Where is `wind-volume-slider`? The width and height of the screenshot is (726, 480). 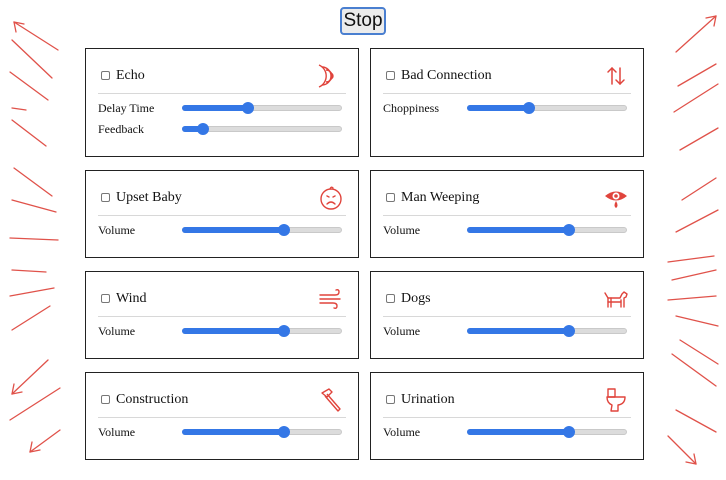 wind-volume-slider is located at coordinates (262, 331).